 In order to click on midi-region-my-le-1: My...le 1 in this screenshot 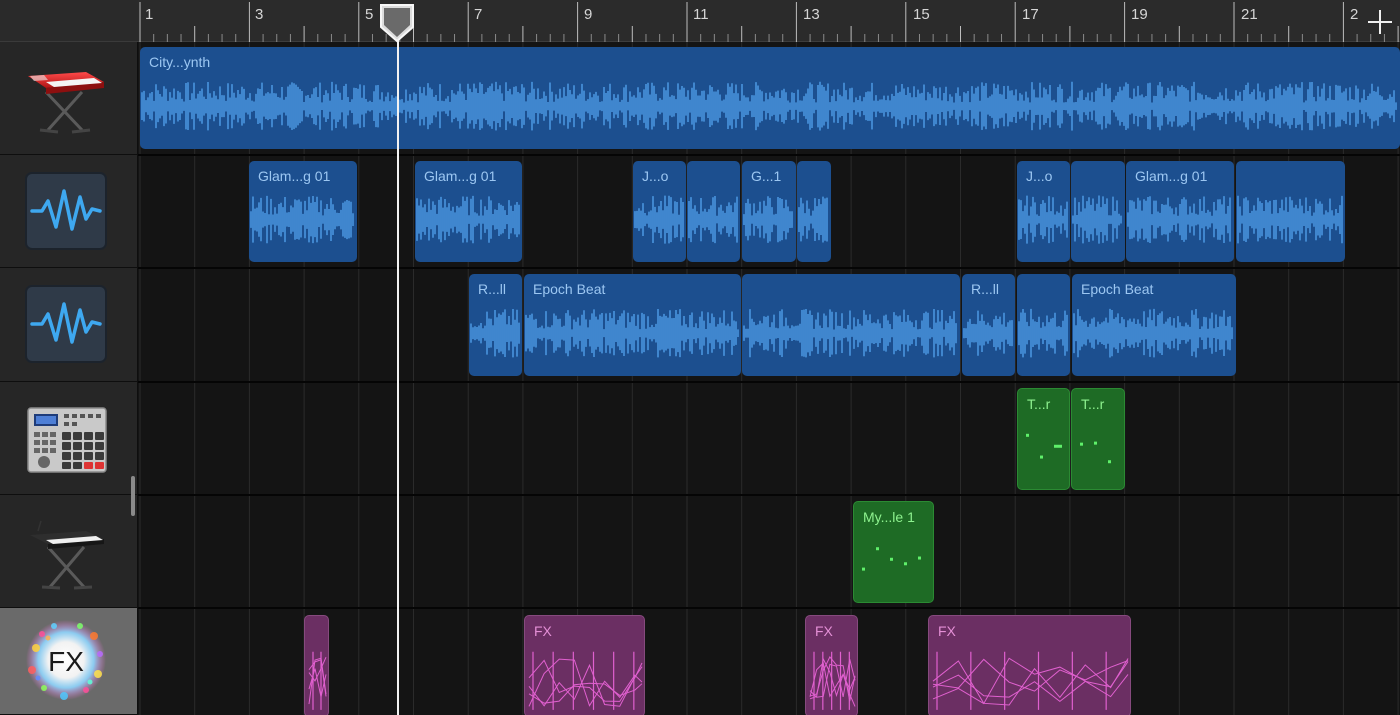, I will do `click(893, 552)`.